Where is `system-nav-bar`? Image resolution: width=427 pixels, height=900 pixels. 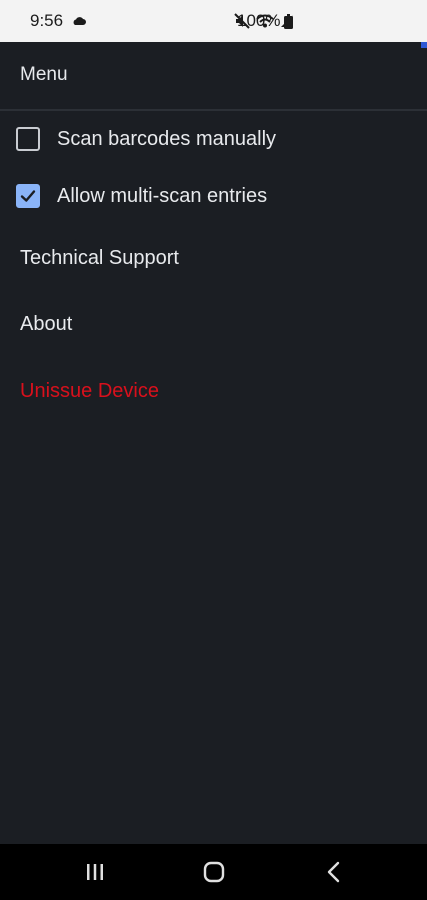 system-nav-bar is located at coordinates (213, 872).